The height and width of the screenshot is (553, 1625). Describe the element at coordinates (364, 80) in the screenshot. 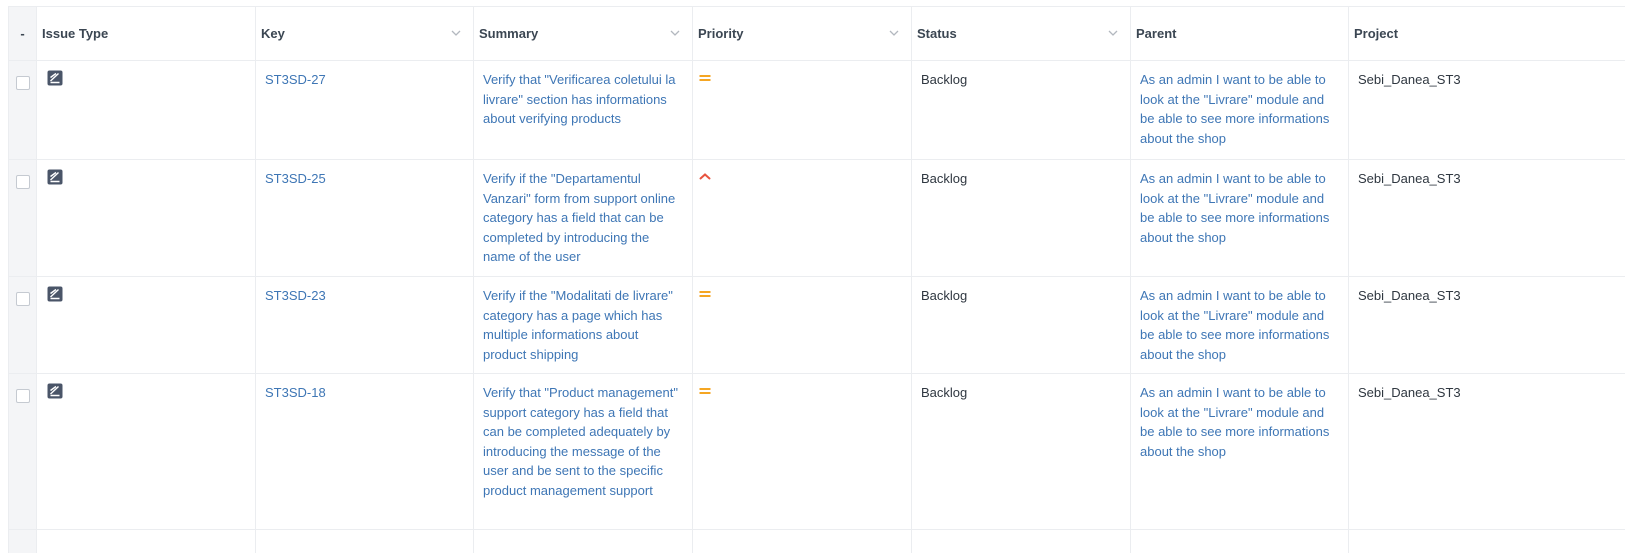

I see `issue-key-link: ST3SD-27` at that location.